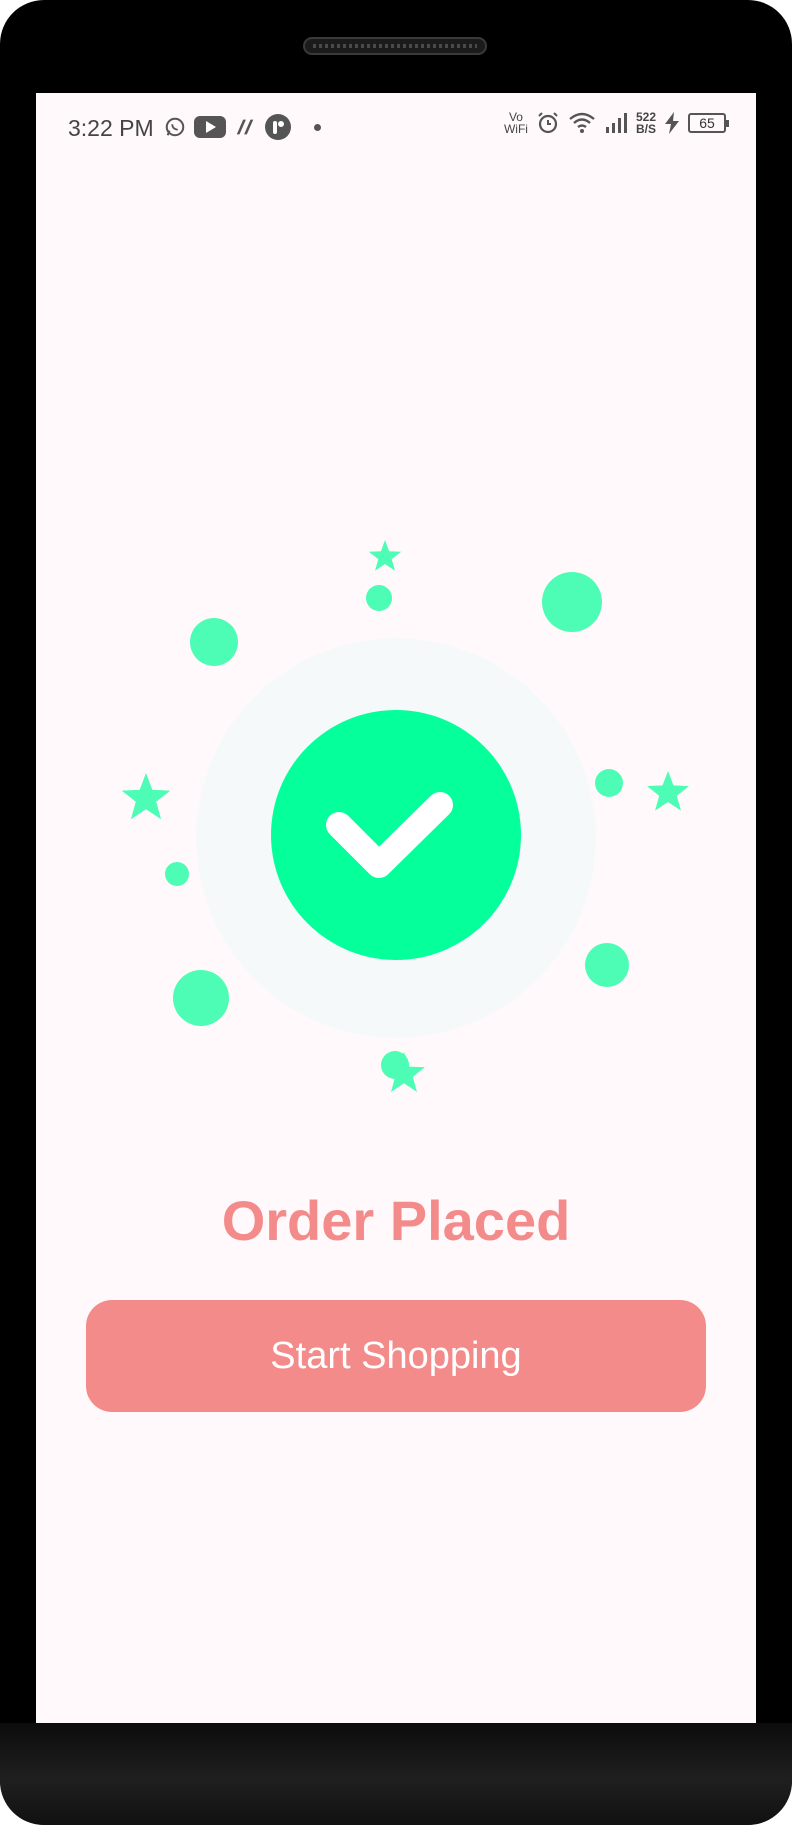 This screenshot has height=1825, width=792. Describe the element at coordinates (395, 46) in the screenshot. I see `speaker-grille` at that location.